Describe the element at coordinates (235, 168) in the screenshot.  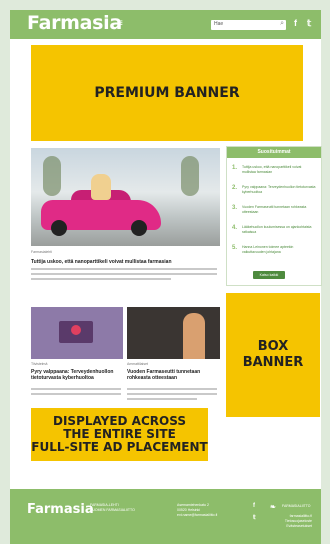
I see `sidebar-item-number: 1.` at that location.